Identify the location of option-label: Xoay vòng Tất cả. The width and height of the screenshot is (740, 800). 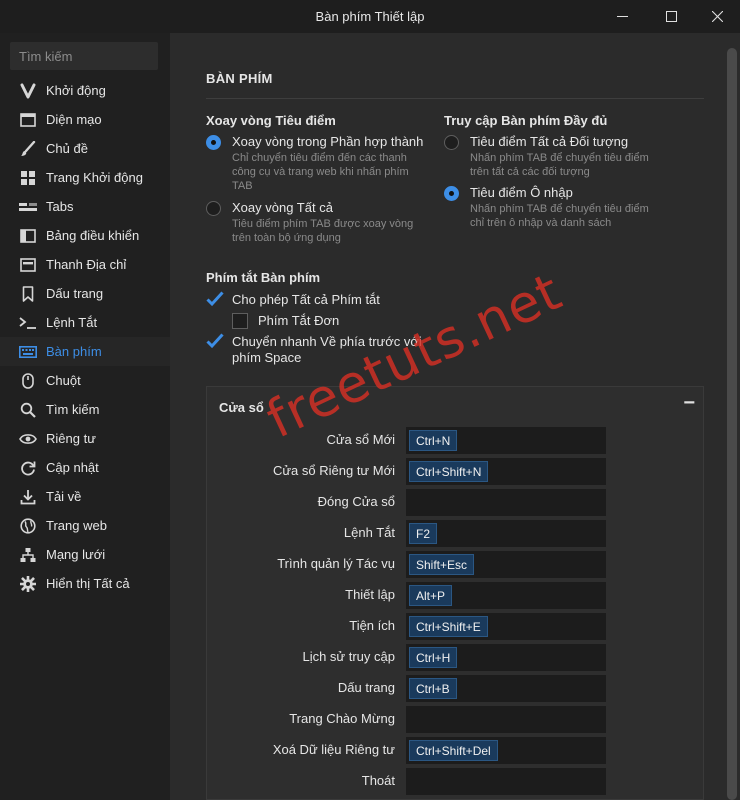
(282, 207).